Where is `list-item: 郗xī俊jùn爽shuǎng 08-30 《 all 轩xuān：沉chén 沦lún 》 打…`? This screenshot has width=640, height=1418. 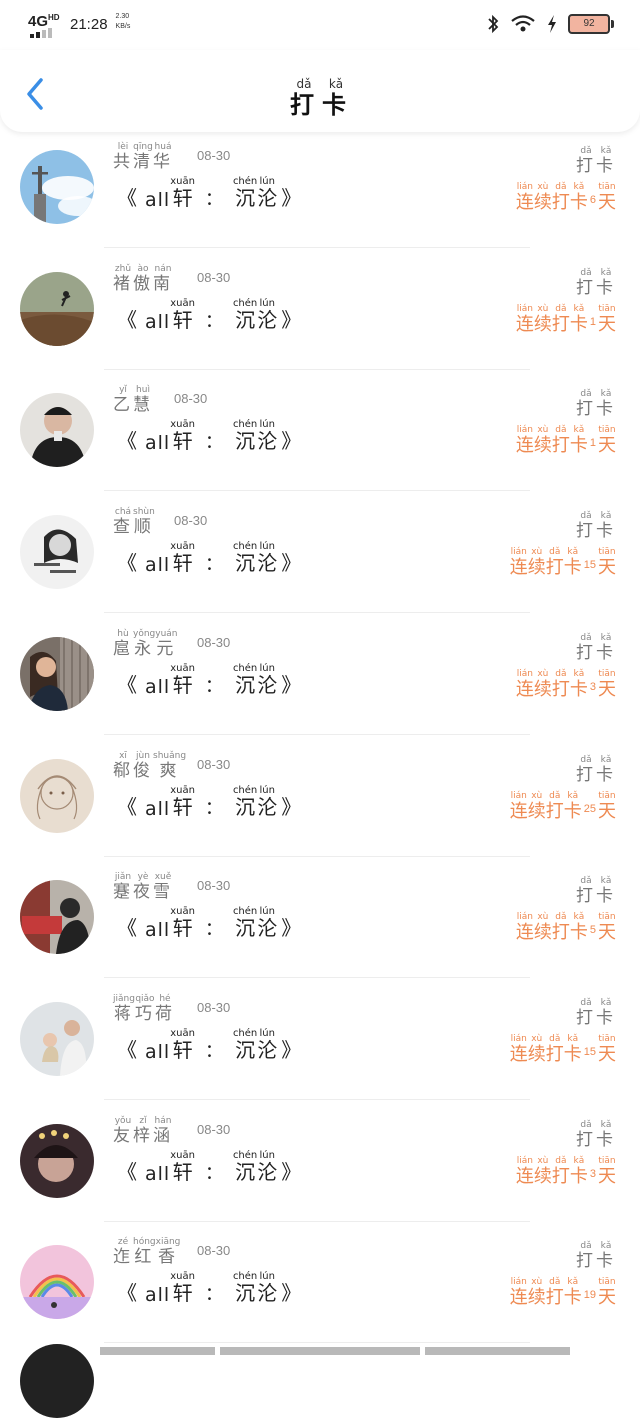 list-item: 郗xī俊jùn爽shuǎng 08-30 《 all 轩xuān：沉chén 沦lún 》 打… is located at coordinates (320, 797).